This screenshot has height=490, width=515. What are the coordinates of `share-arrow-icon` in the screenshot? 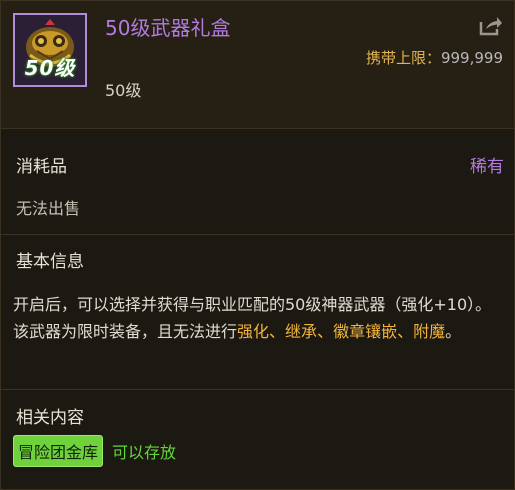 It's located at (490, 26).